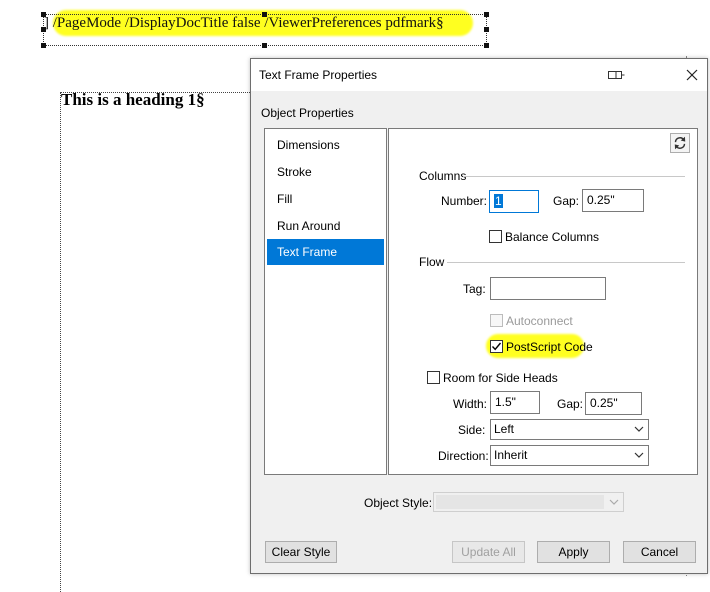 This screenshot has height=592, width=710. Describe the element at coordinates (325, 252) in the screenshot. I see `nav-item-text-frame: Text Frame` at that location.